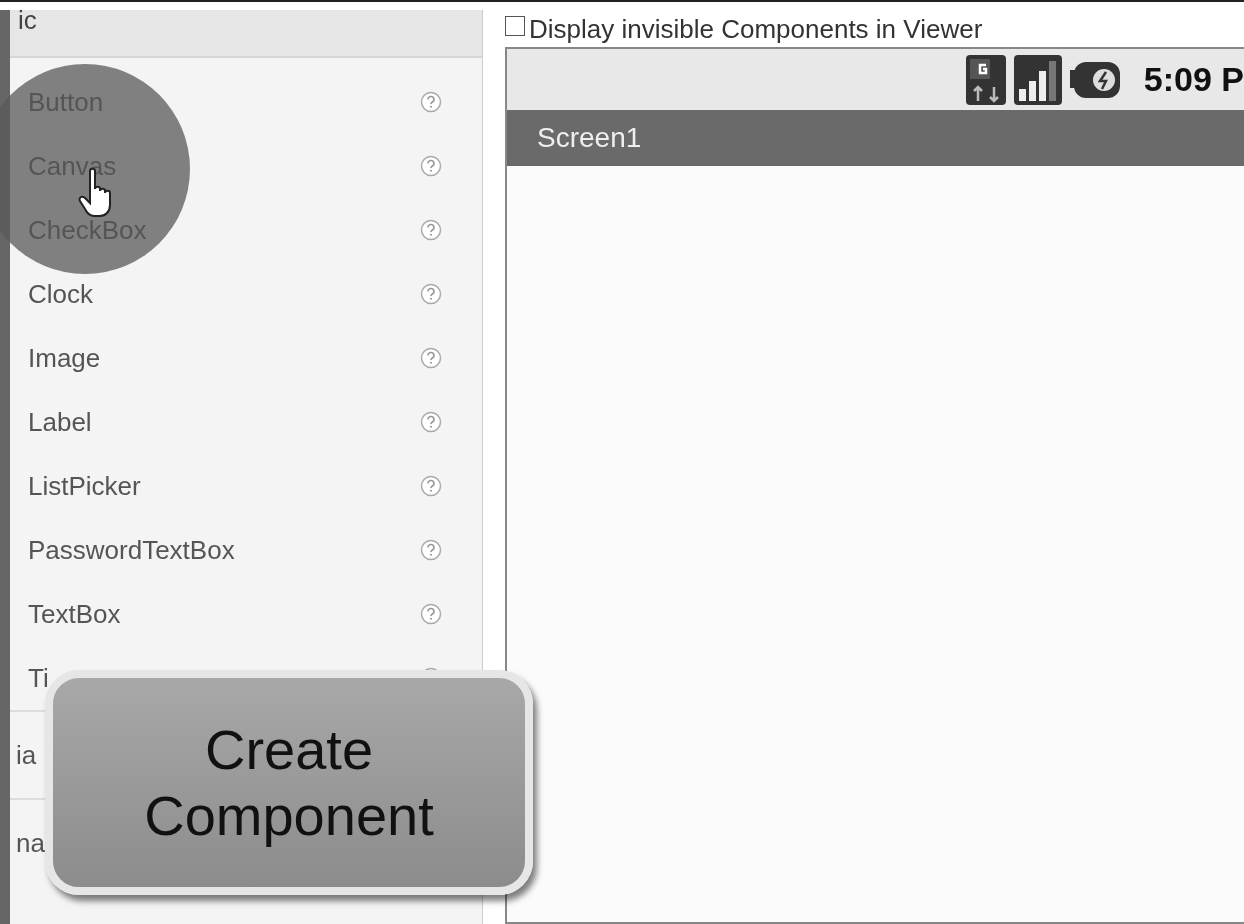 Image resolution: width=1244 pixels, height=924 pixels. I want to click on screen-title: Screen1, so click(589, 138).